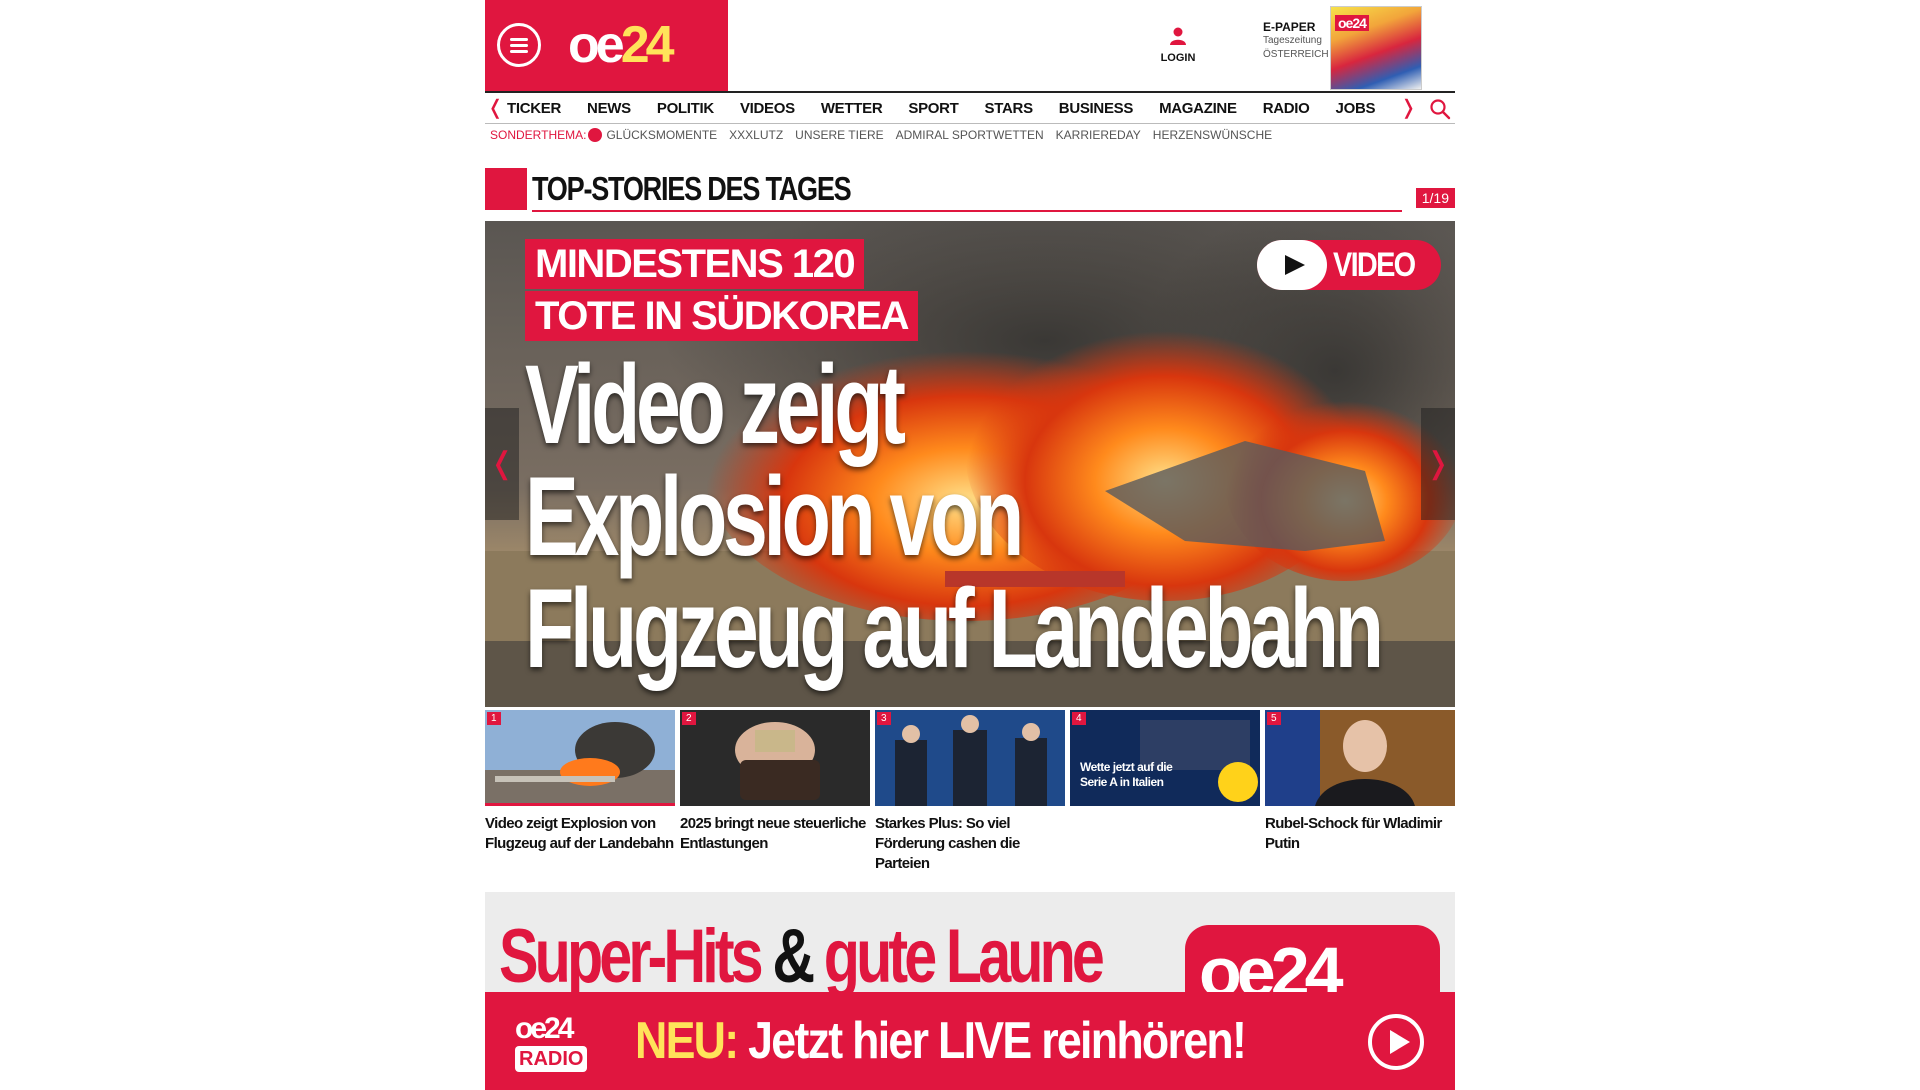 This screenshot has width=1920, height=1090. What do you see at coordinates (715, 404) in the screenshot?
I see `headline-line: Video zeigt` at bounding box center [715, 404].